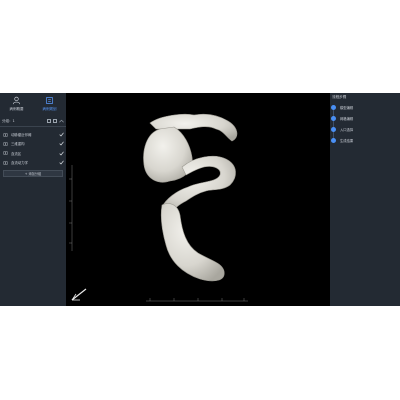 This screenshot has width=400, height=400. I want to click on step-label: 入口选择, so click(347, 130).